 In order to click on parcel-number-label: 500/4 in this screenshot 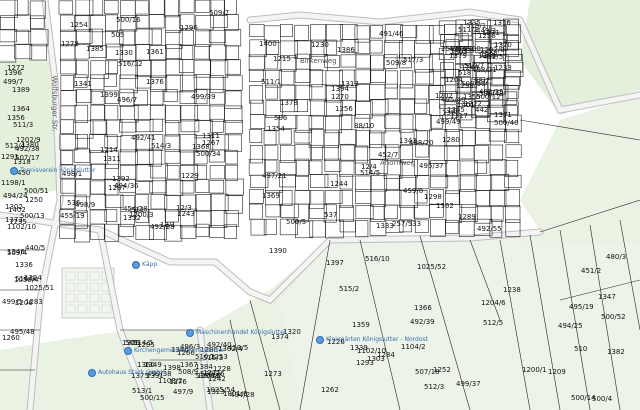, I will do `click(602, 399)`.